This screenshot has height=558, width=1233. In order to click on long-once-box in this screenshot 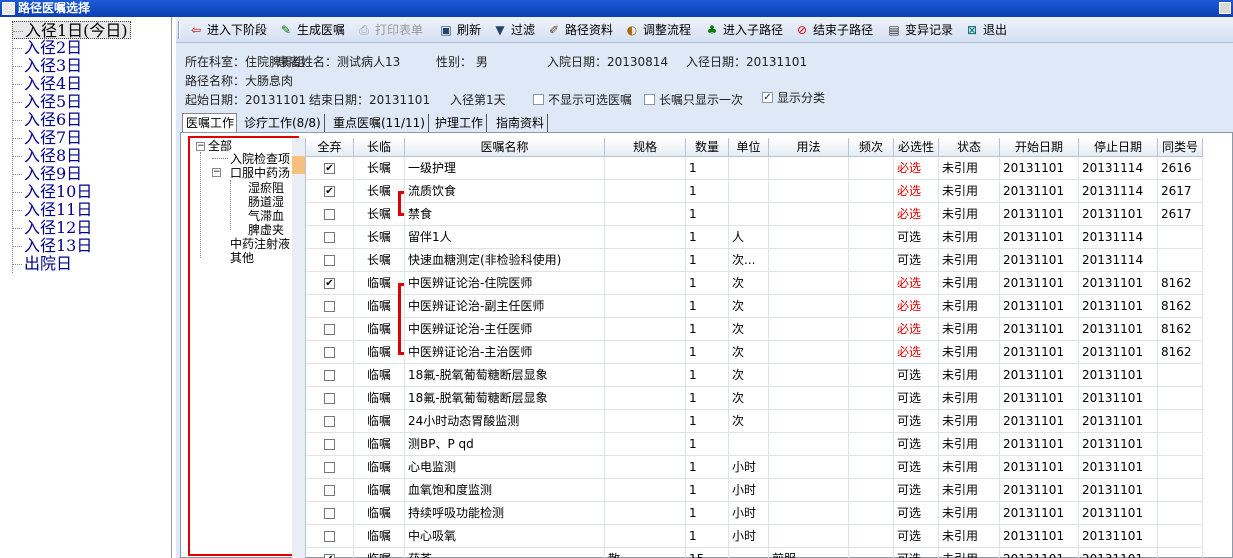, I will do `click(649, 99)`.